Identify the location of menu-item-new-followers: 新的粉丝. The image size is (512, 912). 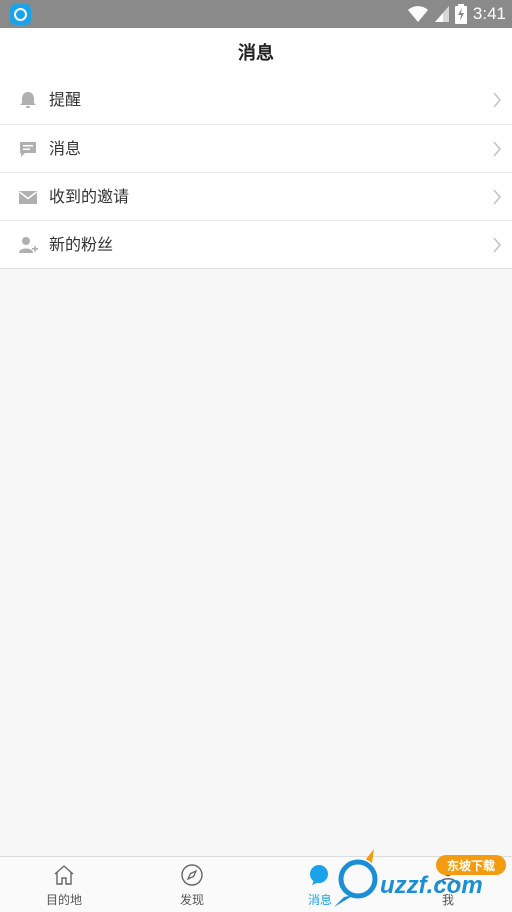
(256, 244).